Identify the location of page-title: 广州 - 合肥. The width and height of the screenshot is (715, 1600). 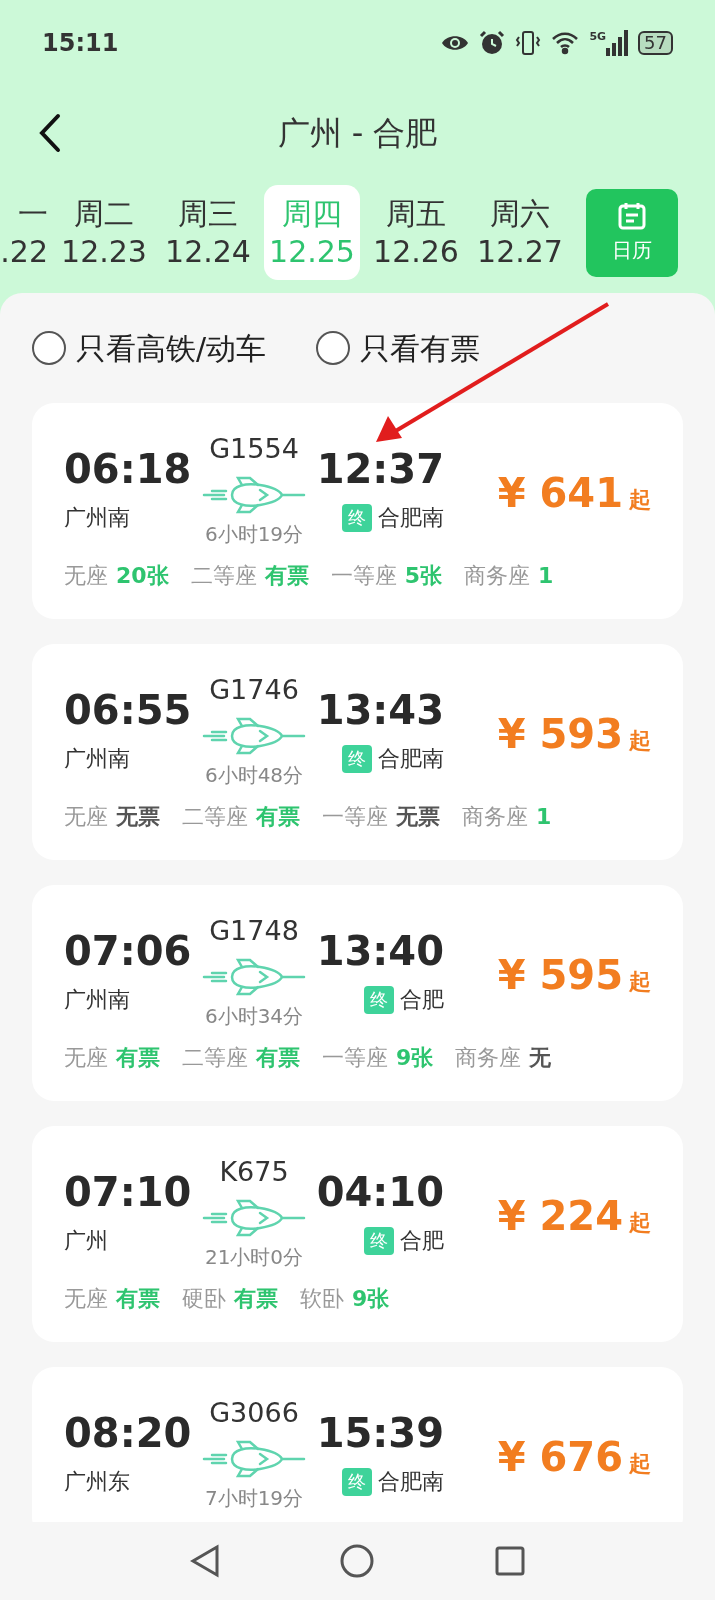
(357, 133).